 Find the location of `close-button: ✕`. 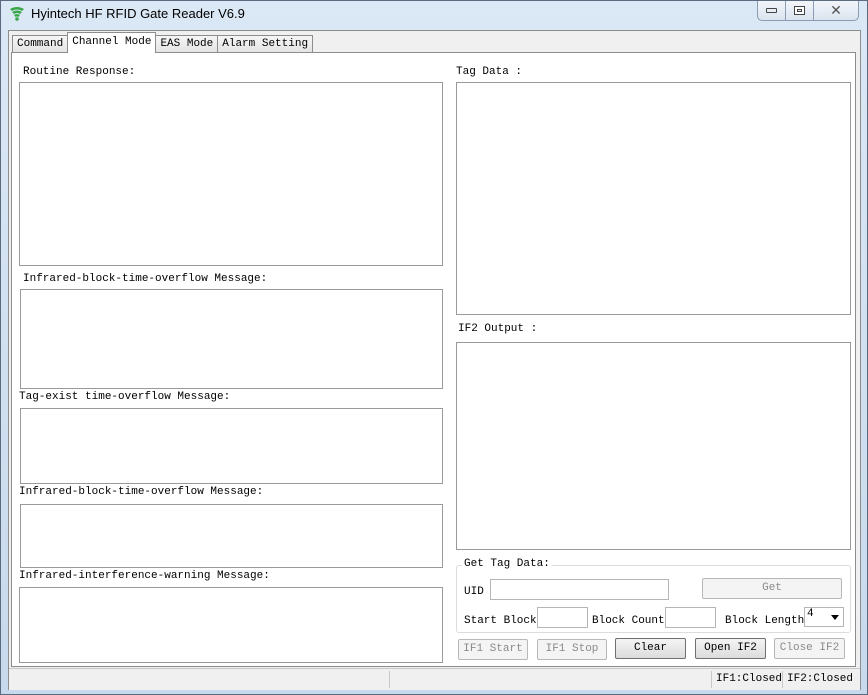

close-button: ✕ is located at coordinates (836, 10).